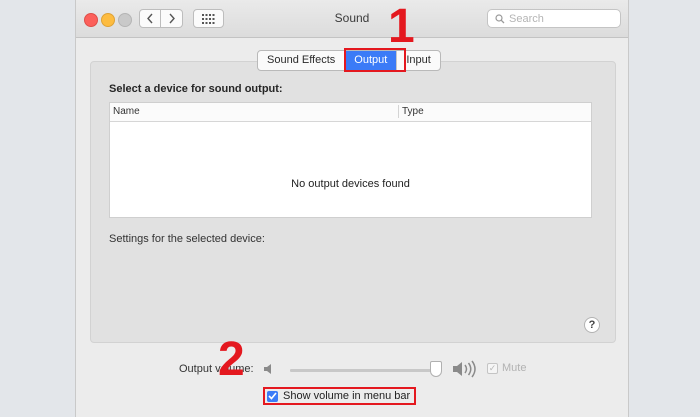 The height and width of the screenshot is (417, 700). Describe the element at coordinates (413, 111) in the screenshot. I see `column-header-type: Type` at that location.